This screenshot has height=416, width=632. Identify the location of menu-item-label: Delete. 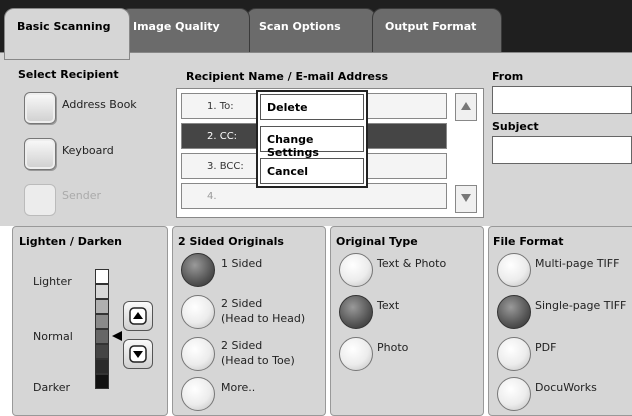
(287, 107).